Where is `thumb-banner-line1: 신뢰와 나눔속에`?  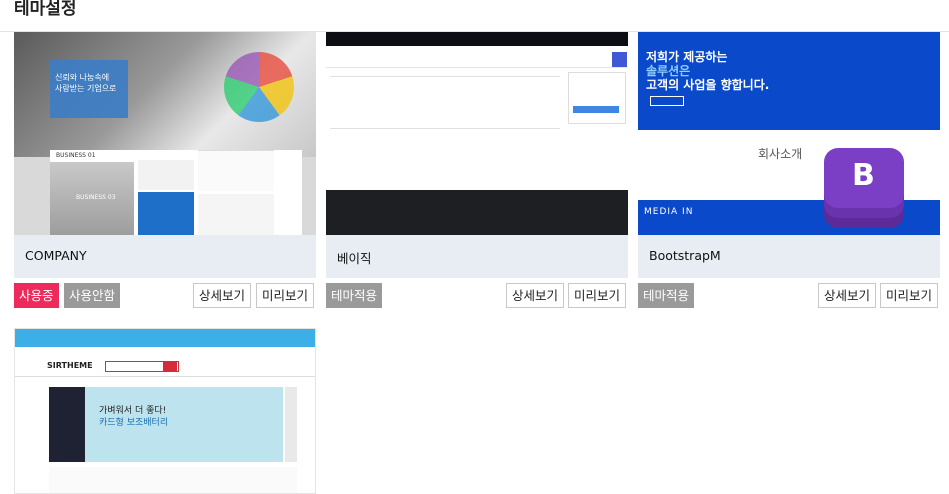 thumb-banner-line1: 신뢰와 나눔속에 is located at coordinates (82, 77).